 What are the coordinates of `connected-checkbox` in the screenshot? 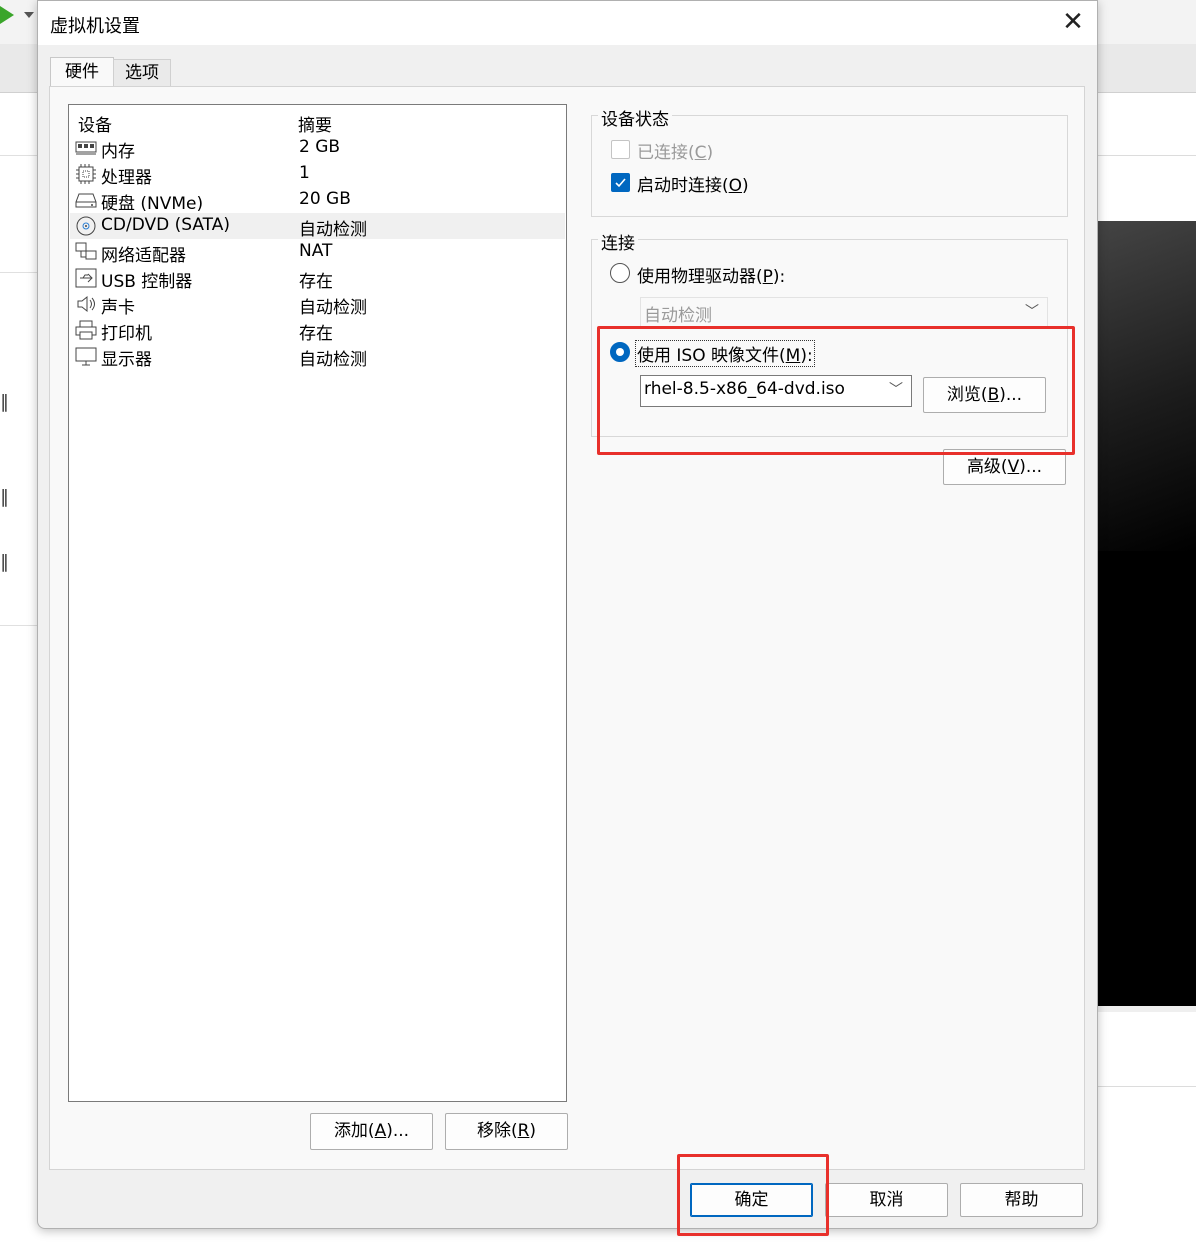 It's located at (620, 149).